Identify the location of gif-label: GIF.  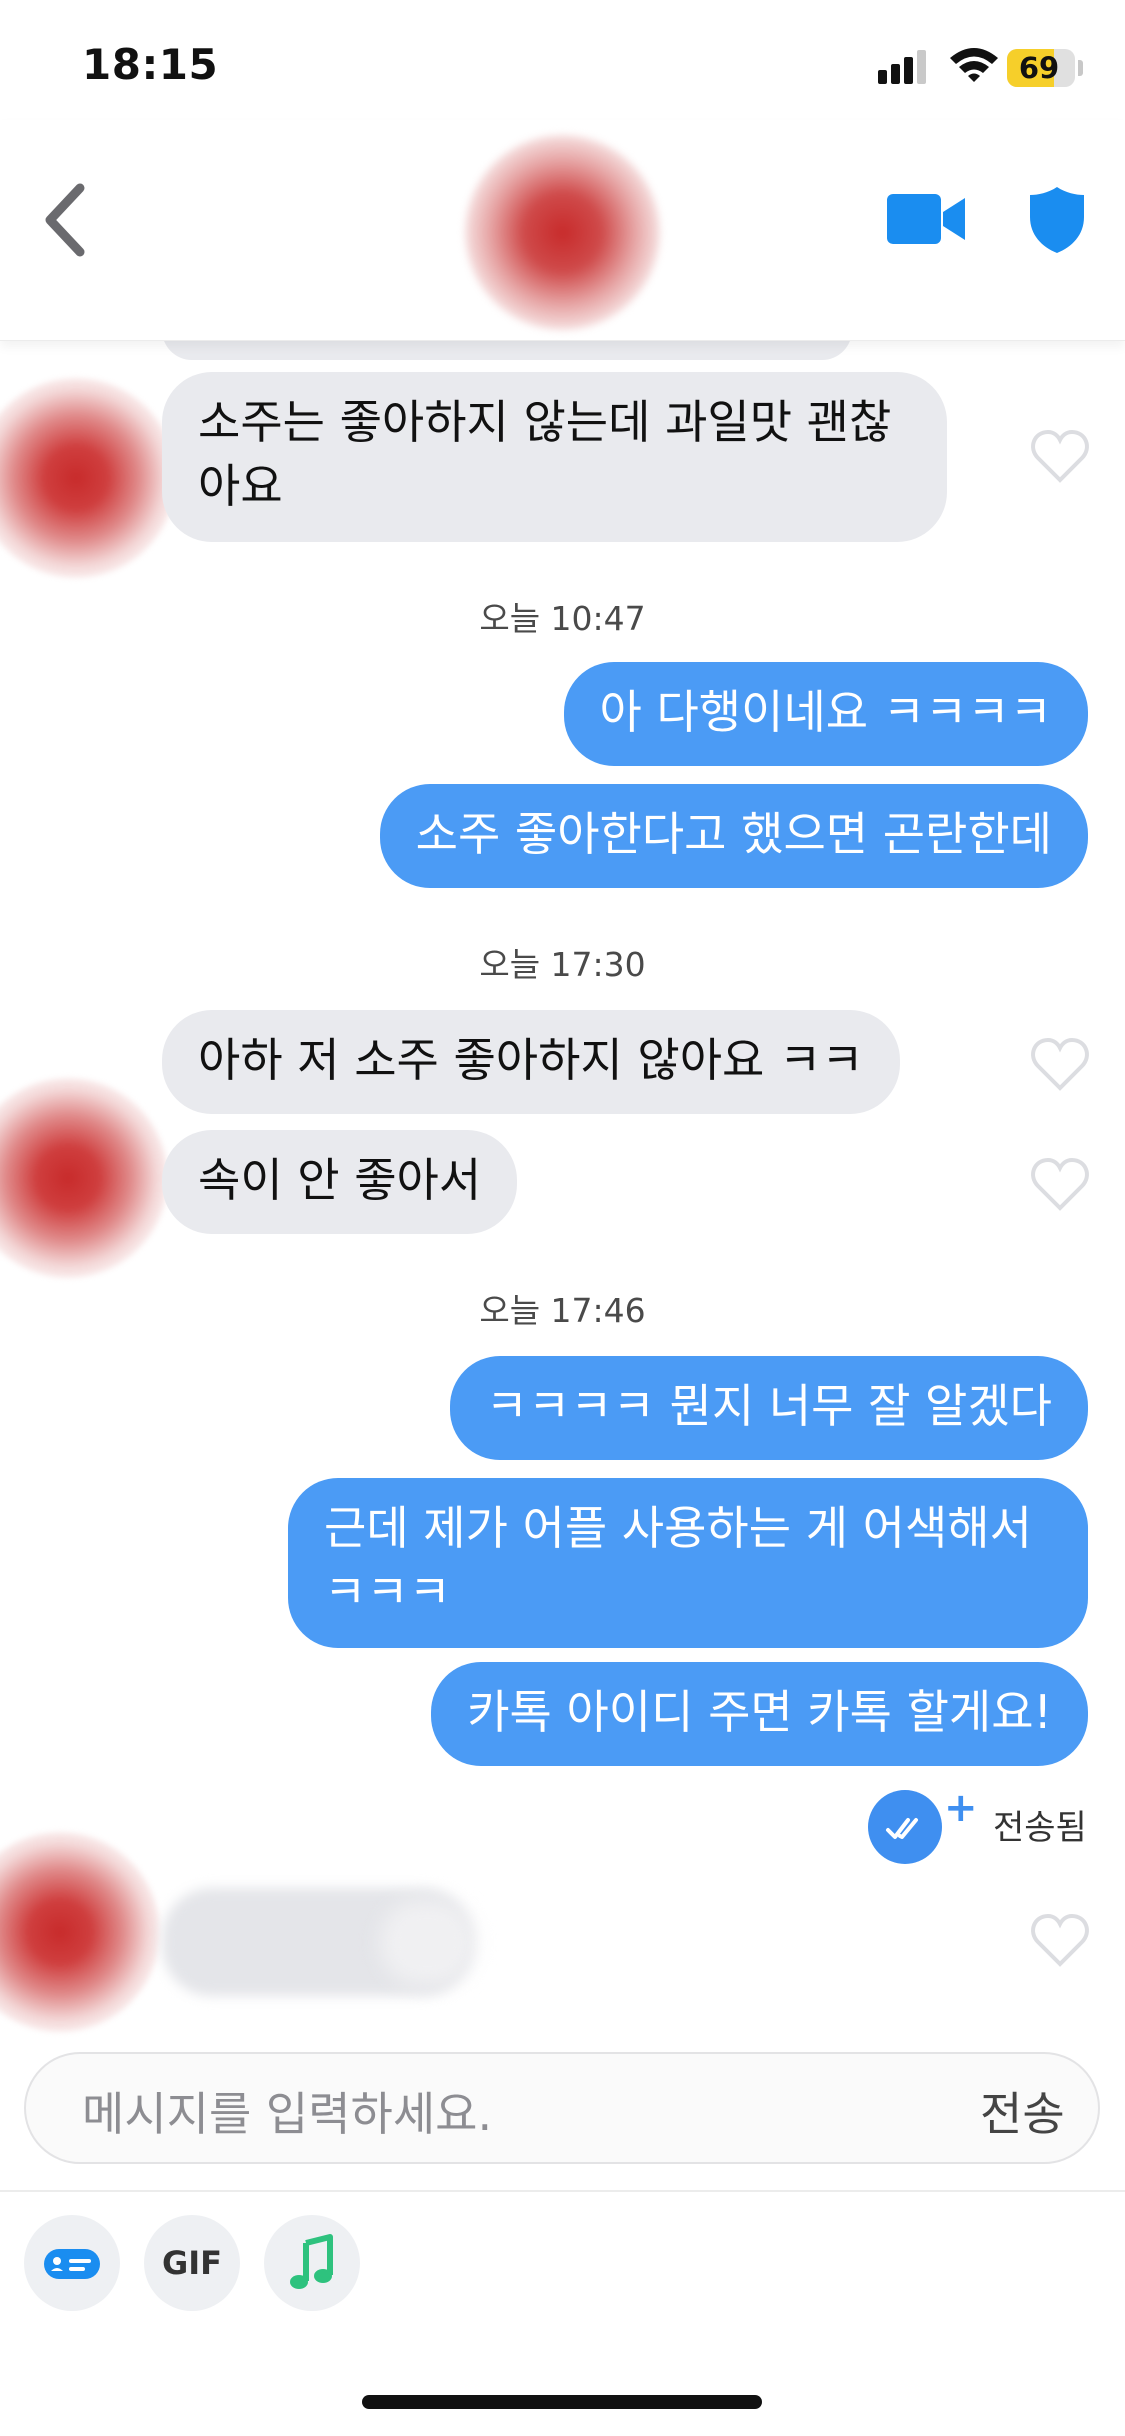
(192, 2263).